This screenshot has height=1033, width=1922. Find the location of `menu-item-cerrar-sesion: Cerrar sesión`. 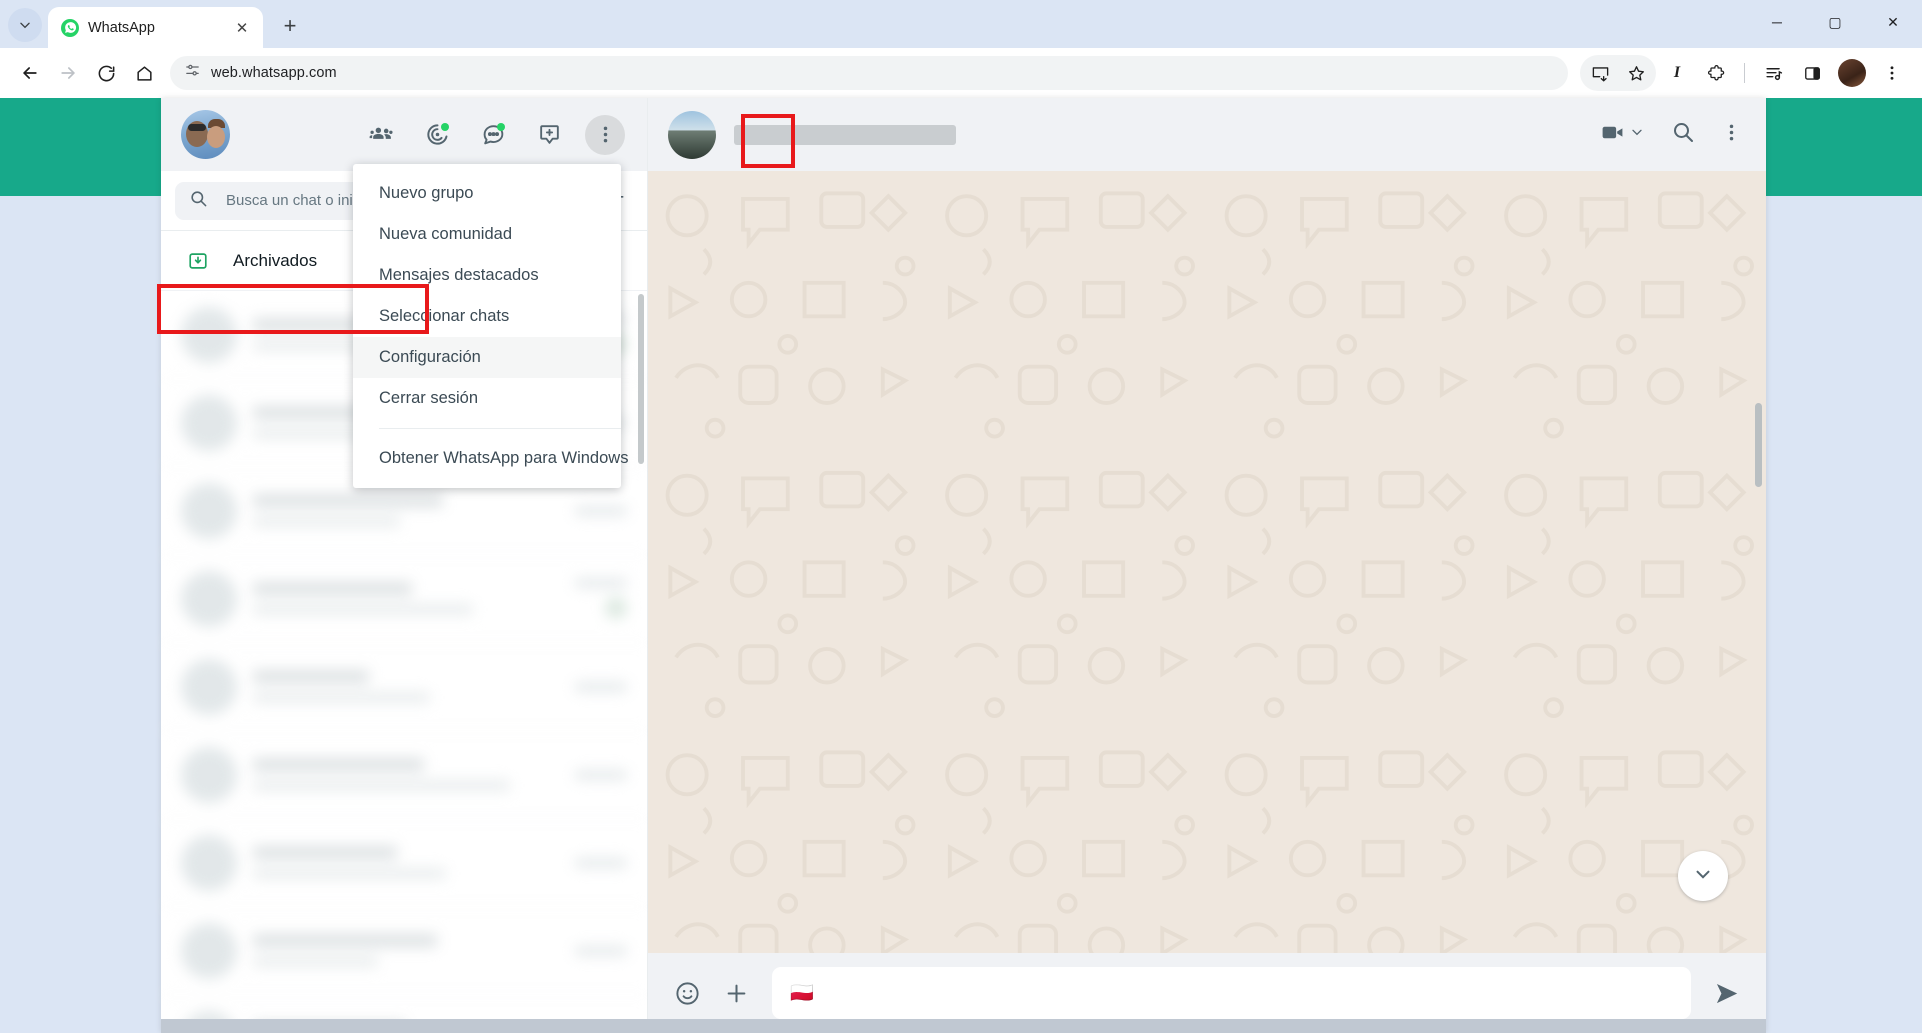

menu-item-cerrar-sesion: Cerrar sesión is located at coordinates (487, 398).